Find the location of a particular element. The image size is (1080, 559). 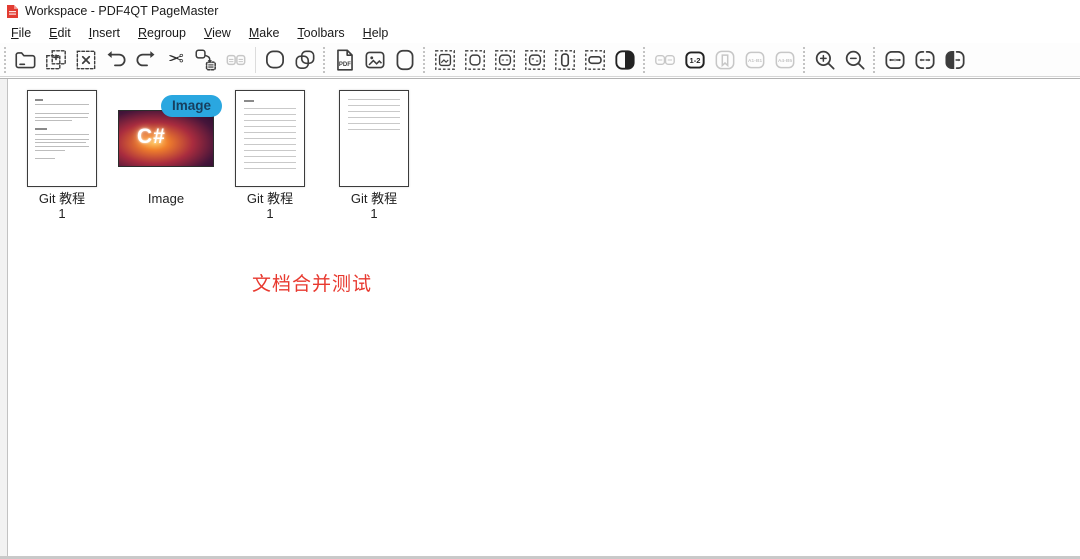

menu-edit: Edit is located at coordinates (60, 33).